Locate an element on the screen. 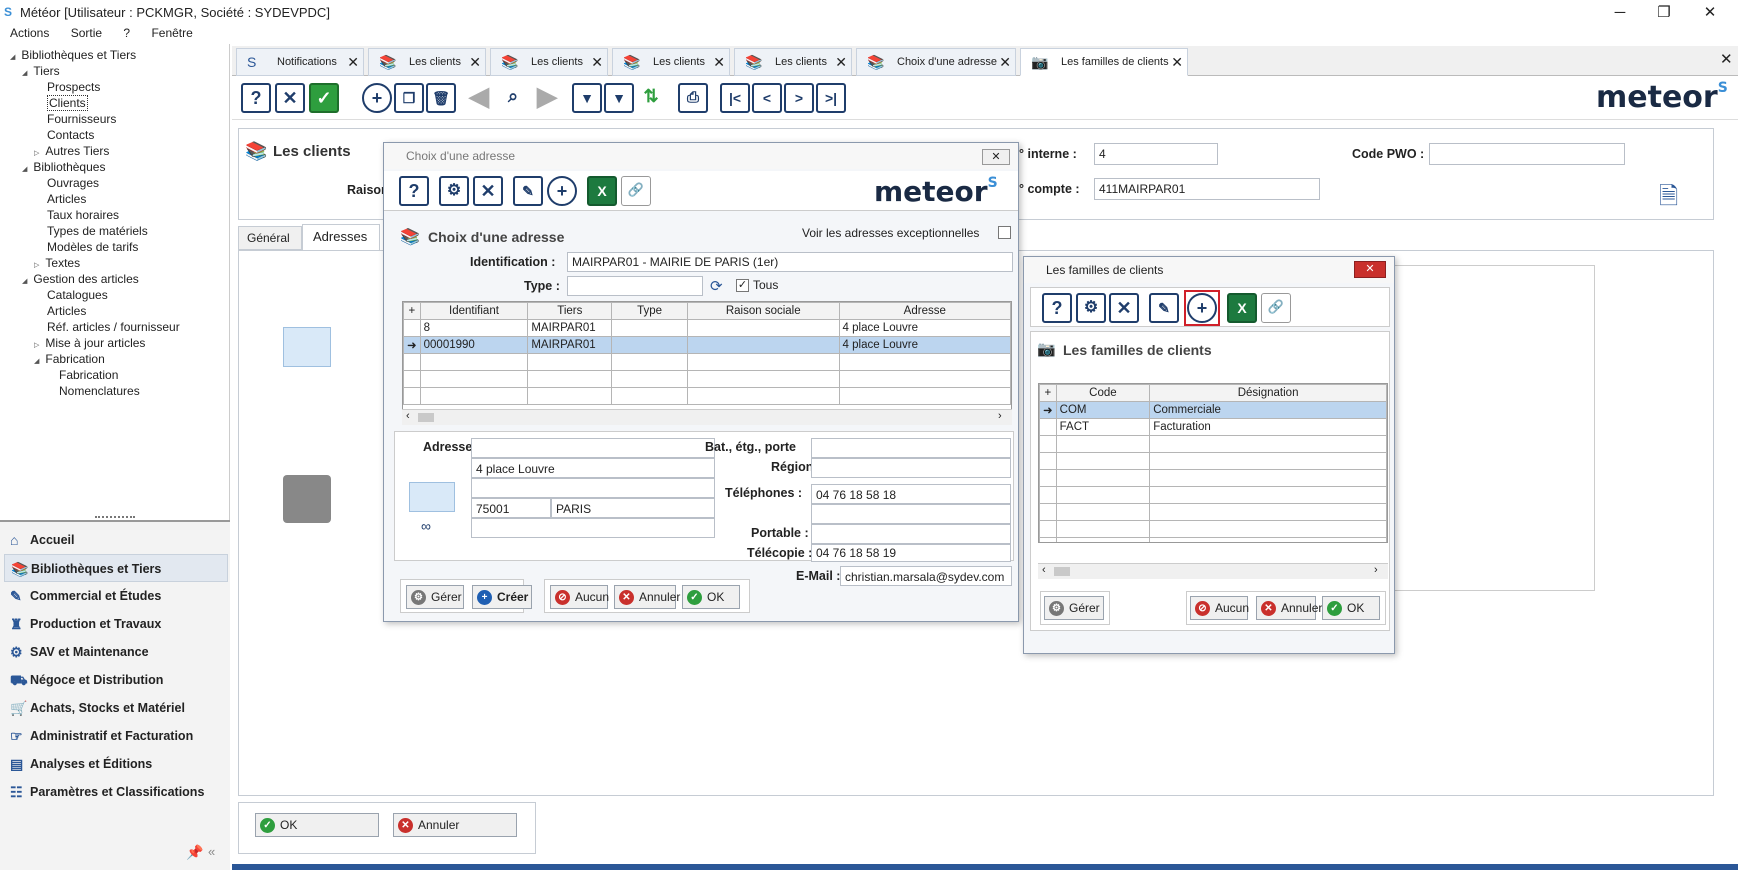 The image size is (1738, 870). tree-item: Fabrication is located at coordinates (82, 375).